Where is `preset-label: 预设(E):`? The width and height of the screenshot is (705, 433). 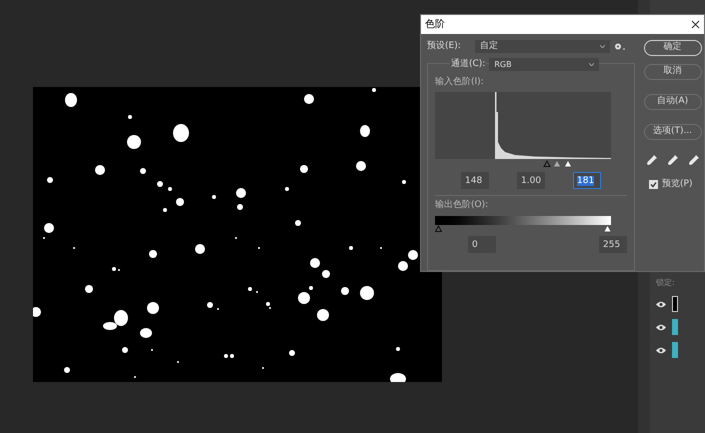
preset-label: 预设(E): is located at coordinates (444, 46).